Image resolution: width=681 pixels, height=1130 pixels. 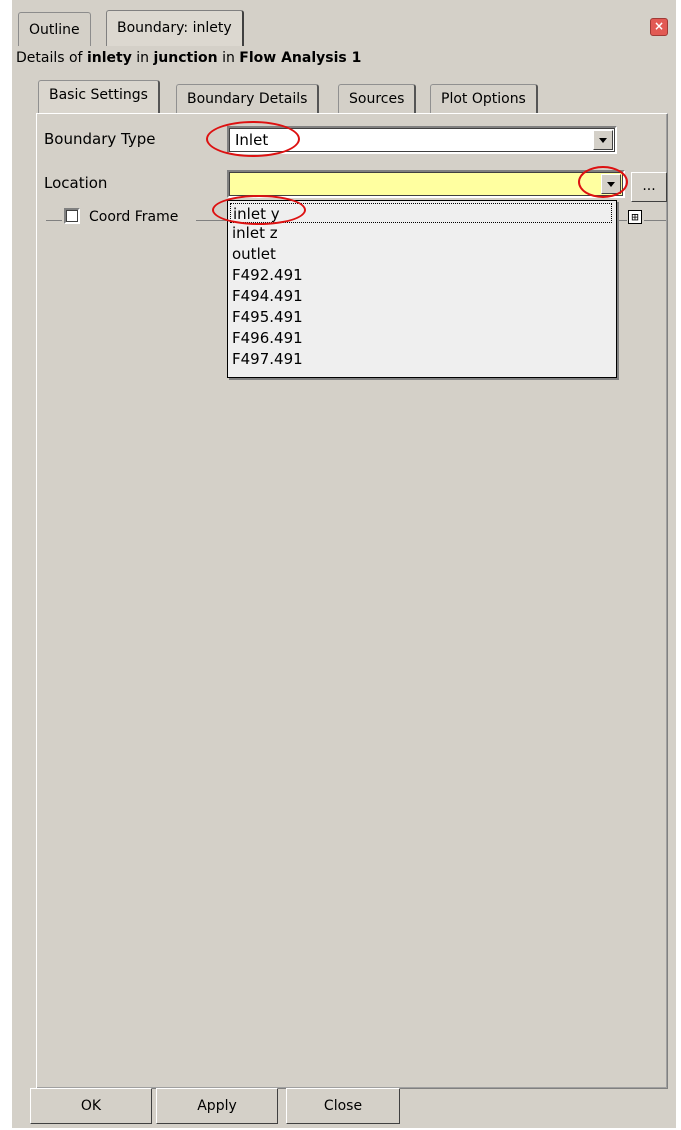 What do you see at coordinates (49, 58) in the screenshot?
I see `details-prefix: Details of` at bounding box center [49, 58].